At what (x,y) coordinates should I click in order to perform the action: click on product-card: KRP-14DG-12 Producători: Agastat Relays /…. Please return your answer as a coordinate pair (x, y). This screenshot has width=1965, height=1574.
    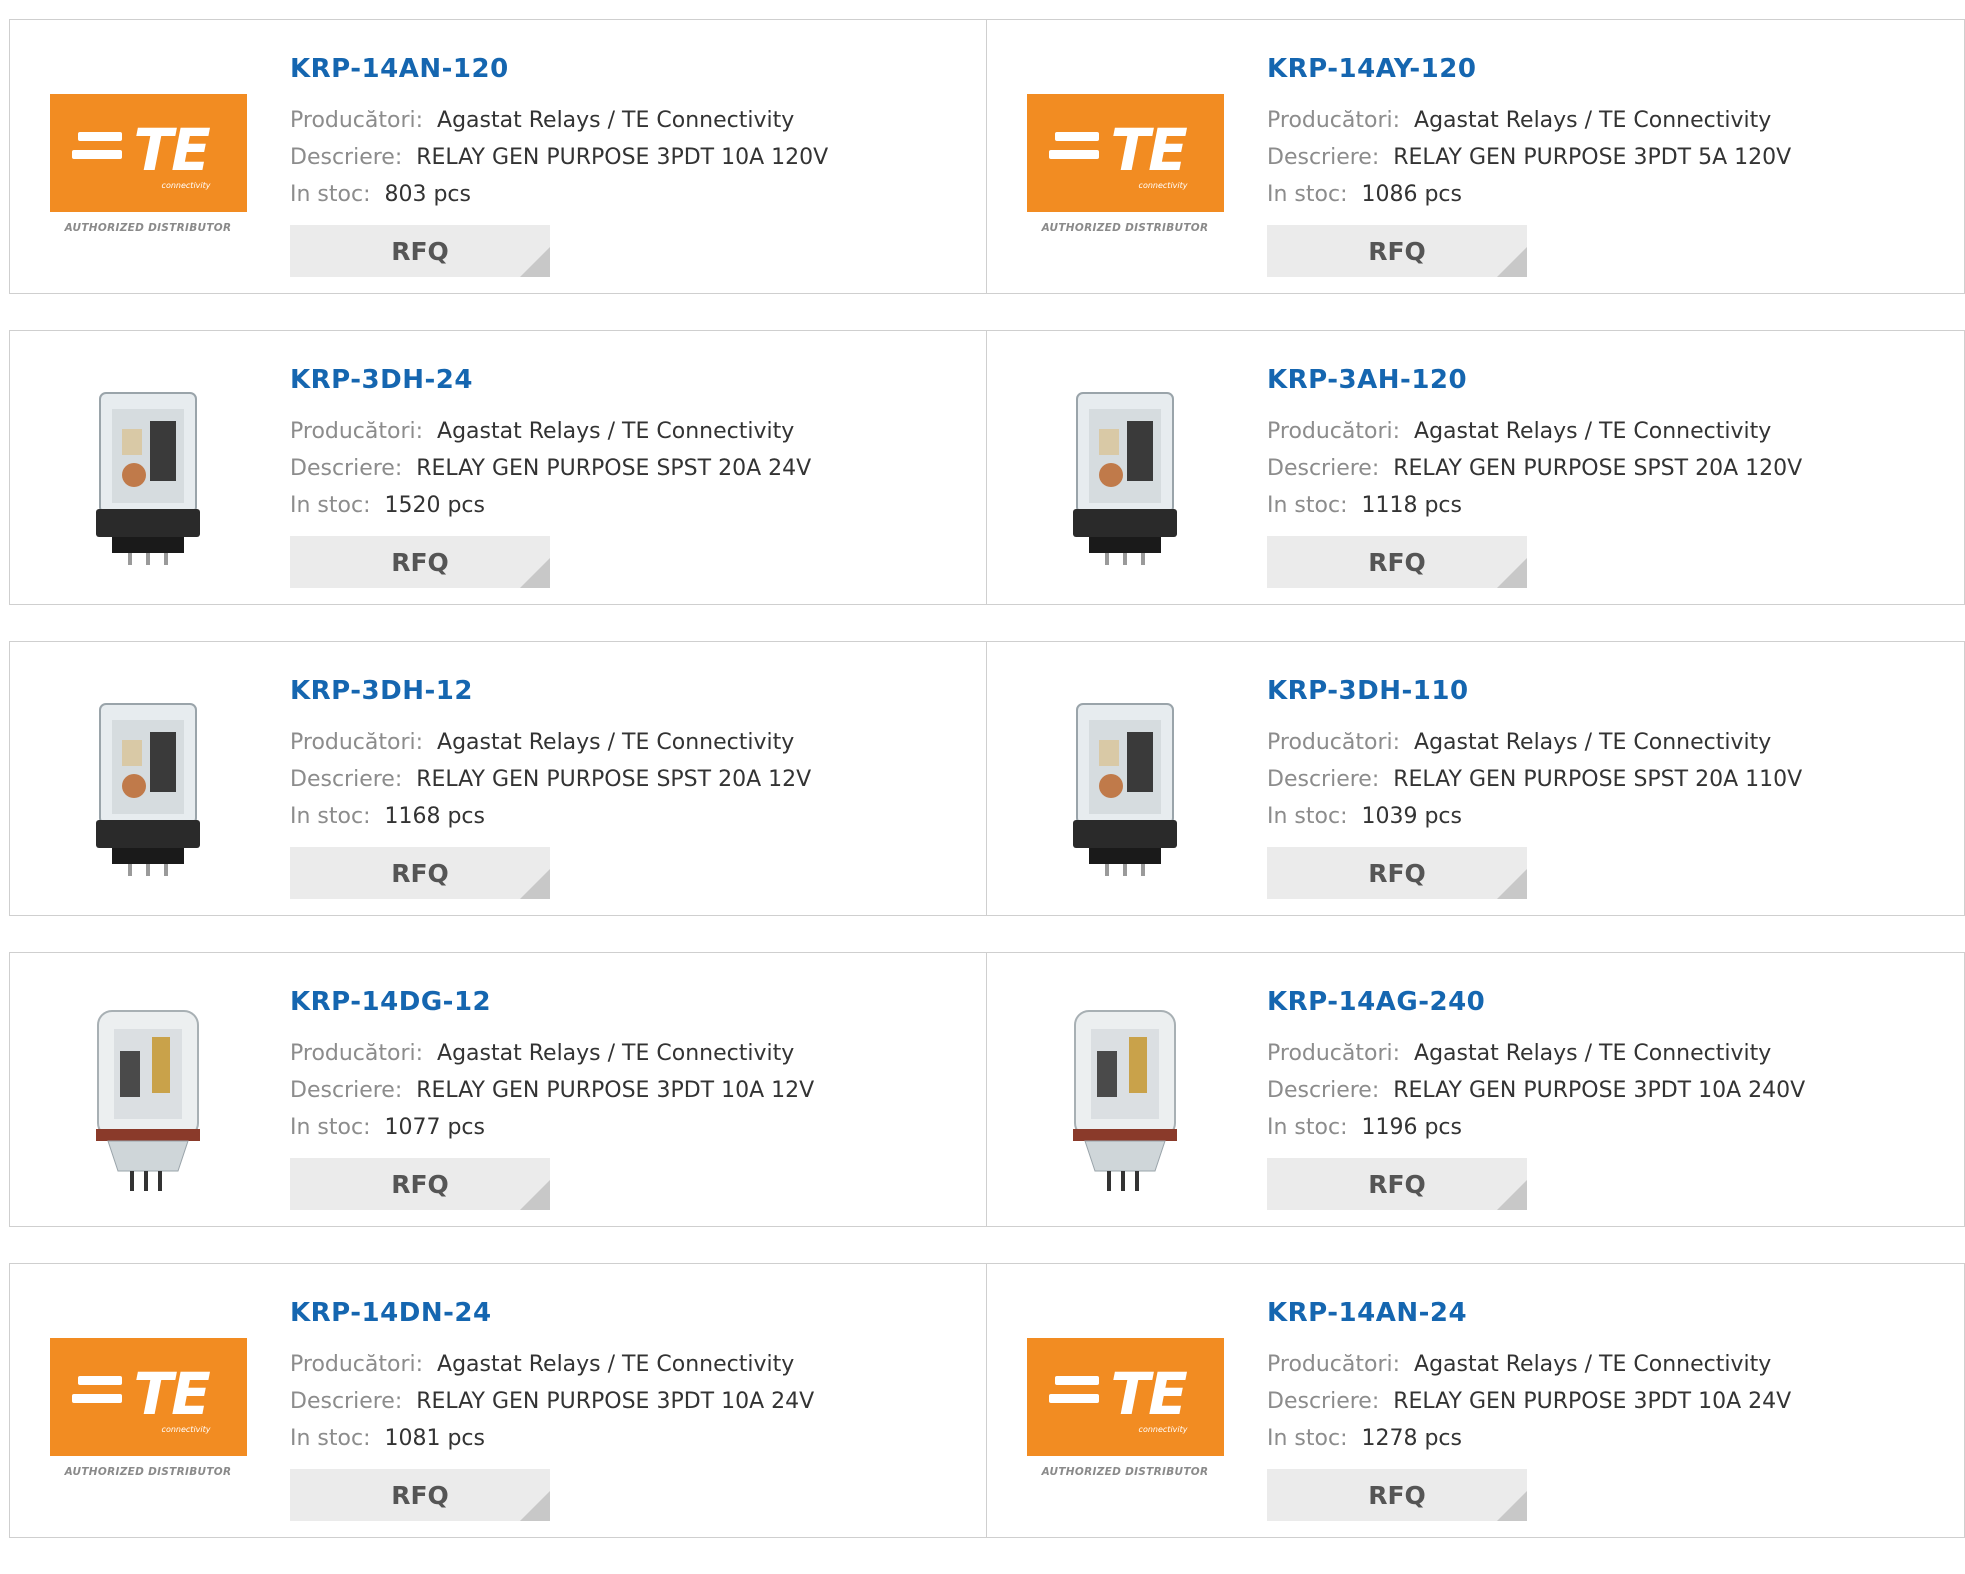
    Looking at the image, I should click on (498, 1089).